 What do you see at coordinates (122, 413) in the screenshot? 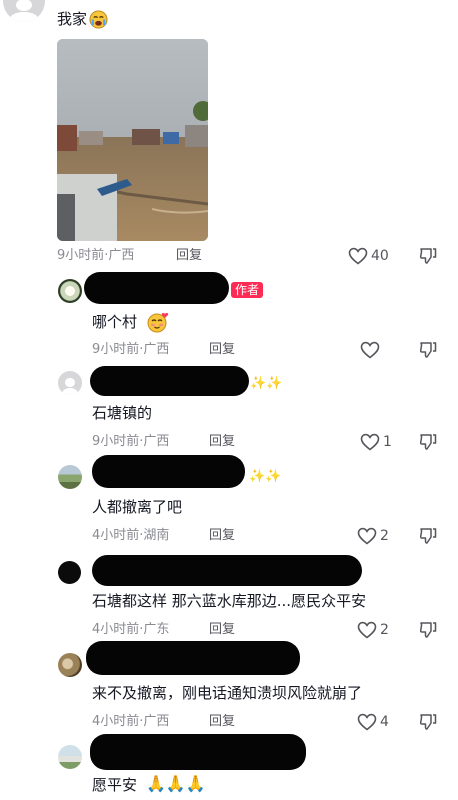
I see `comment-text: 石塘镇的` at bounding box center [122, 413].